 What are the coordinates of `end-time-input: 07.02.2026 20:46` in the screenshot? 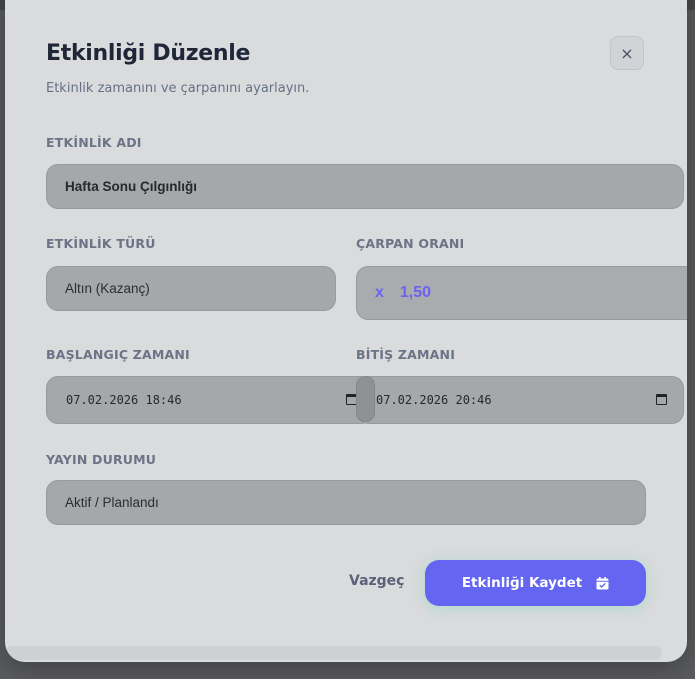 It's located at (520, 400).